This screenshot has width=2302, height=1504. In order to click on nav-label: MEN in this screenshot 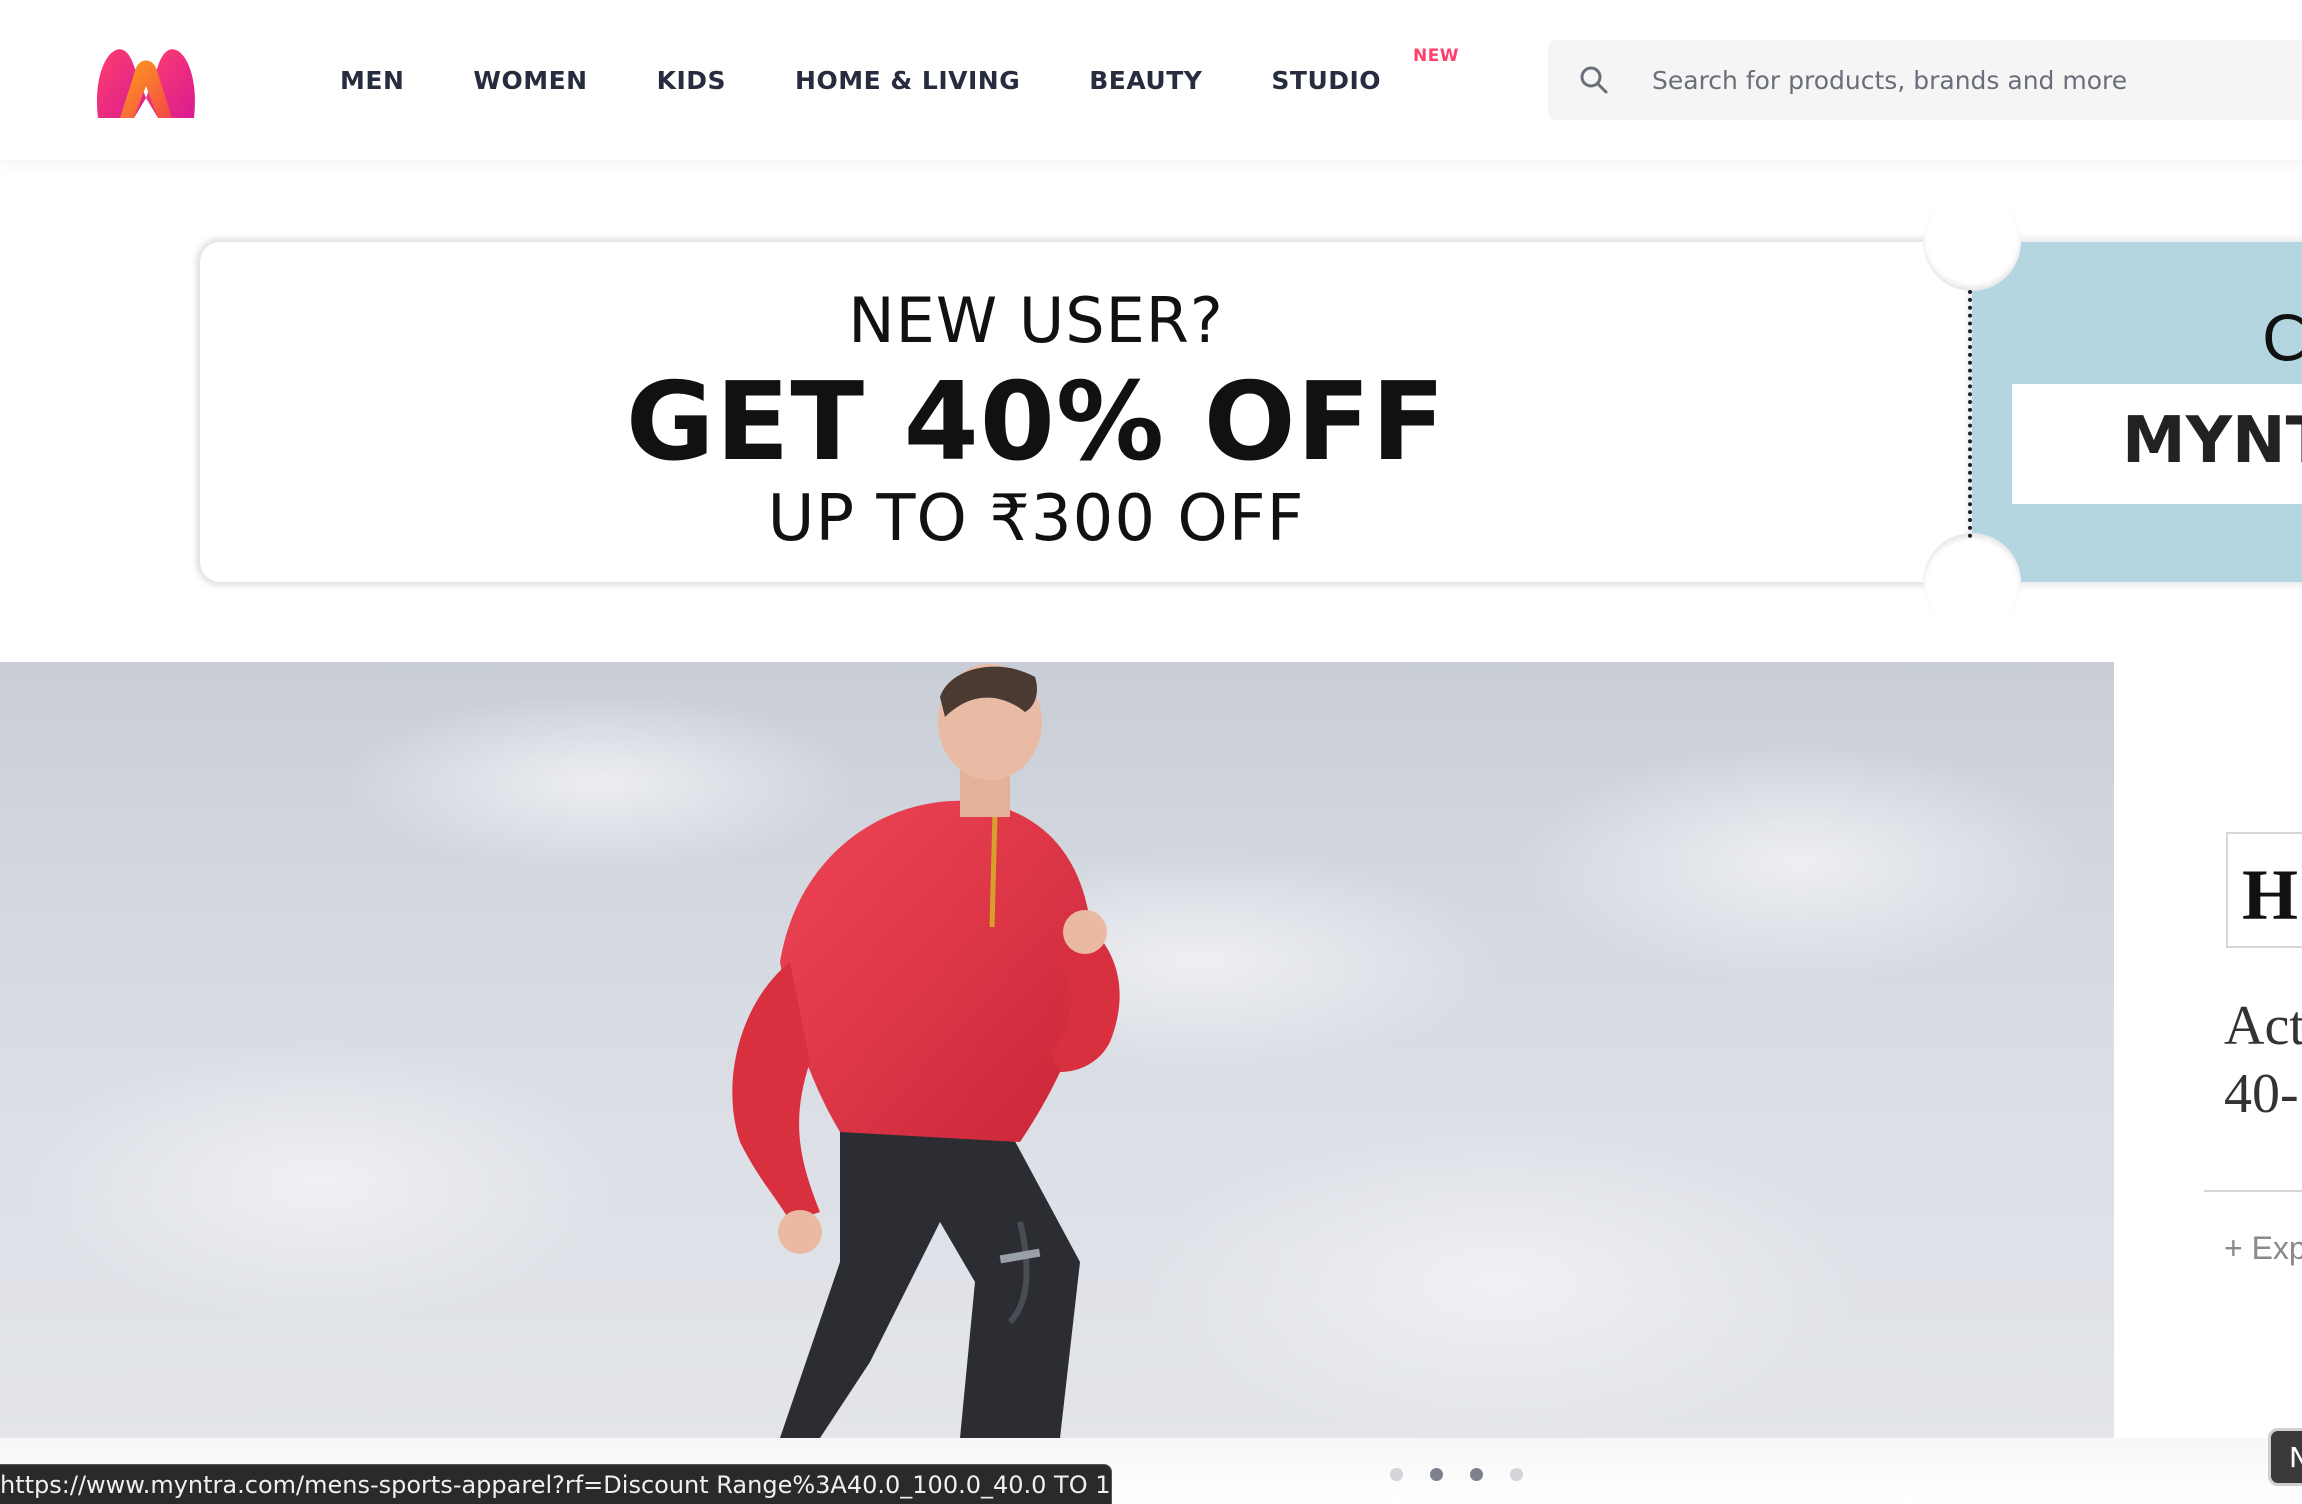, I will do `click(372, 80)`.